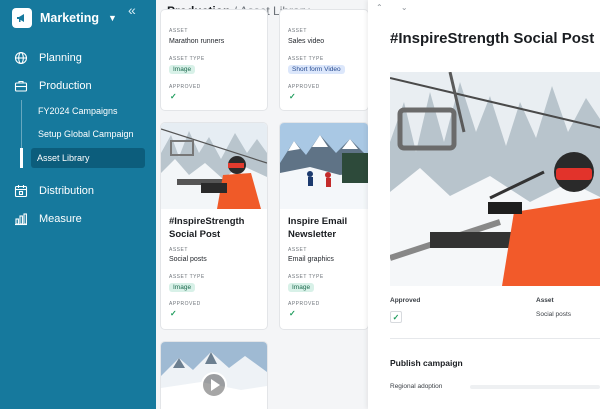 This screenshot has height=409, width=600. What do you see at coordinates (22, 18) in the screenshot?
I see `megaphone-icon` at bounding box center [22, 18].